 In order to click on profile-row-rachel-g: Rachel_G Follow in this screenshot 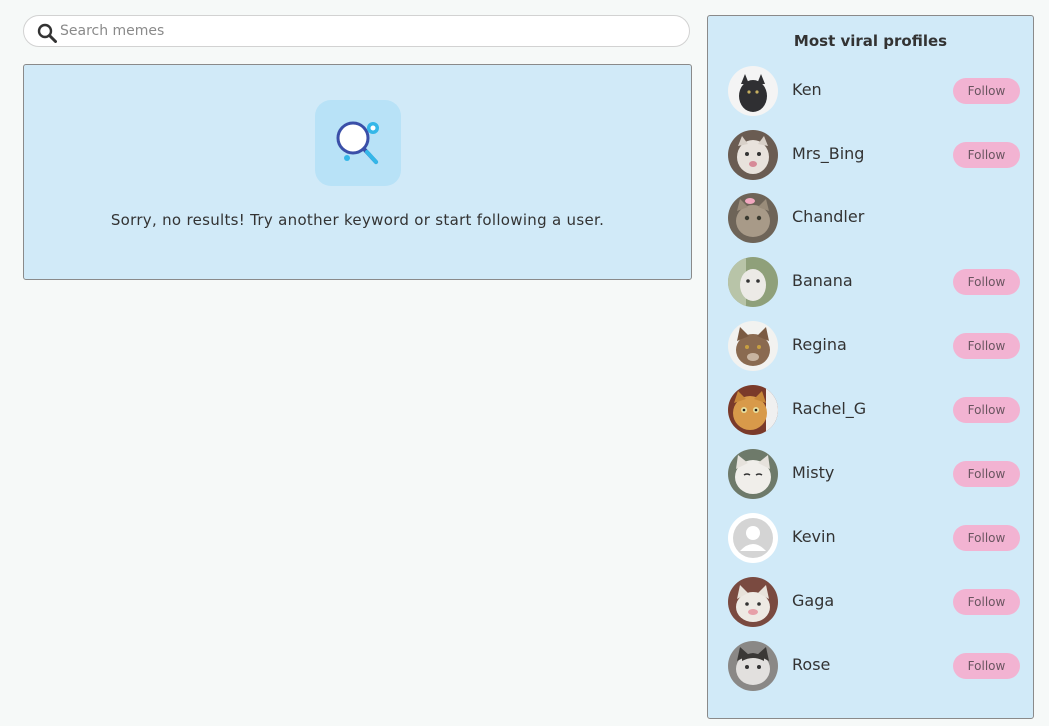, I will do `click(874, 410)`.